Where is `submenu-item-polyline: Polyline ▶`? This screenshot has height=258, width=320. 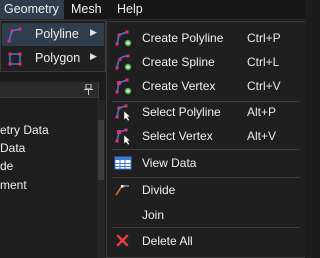 submenu-item-polyline: Polyline ▶ is located at coordinates (53, 34).